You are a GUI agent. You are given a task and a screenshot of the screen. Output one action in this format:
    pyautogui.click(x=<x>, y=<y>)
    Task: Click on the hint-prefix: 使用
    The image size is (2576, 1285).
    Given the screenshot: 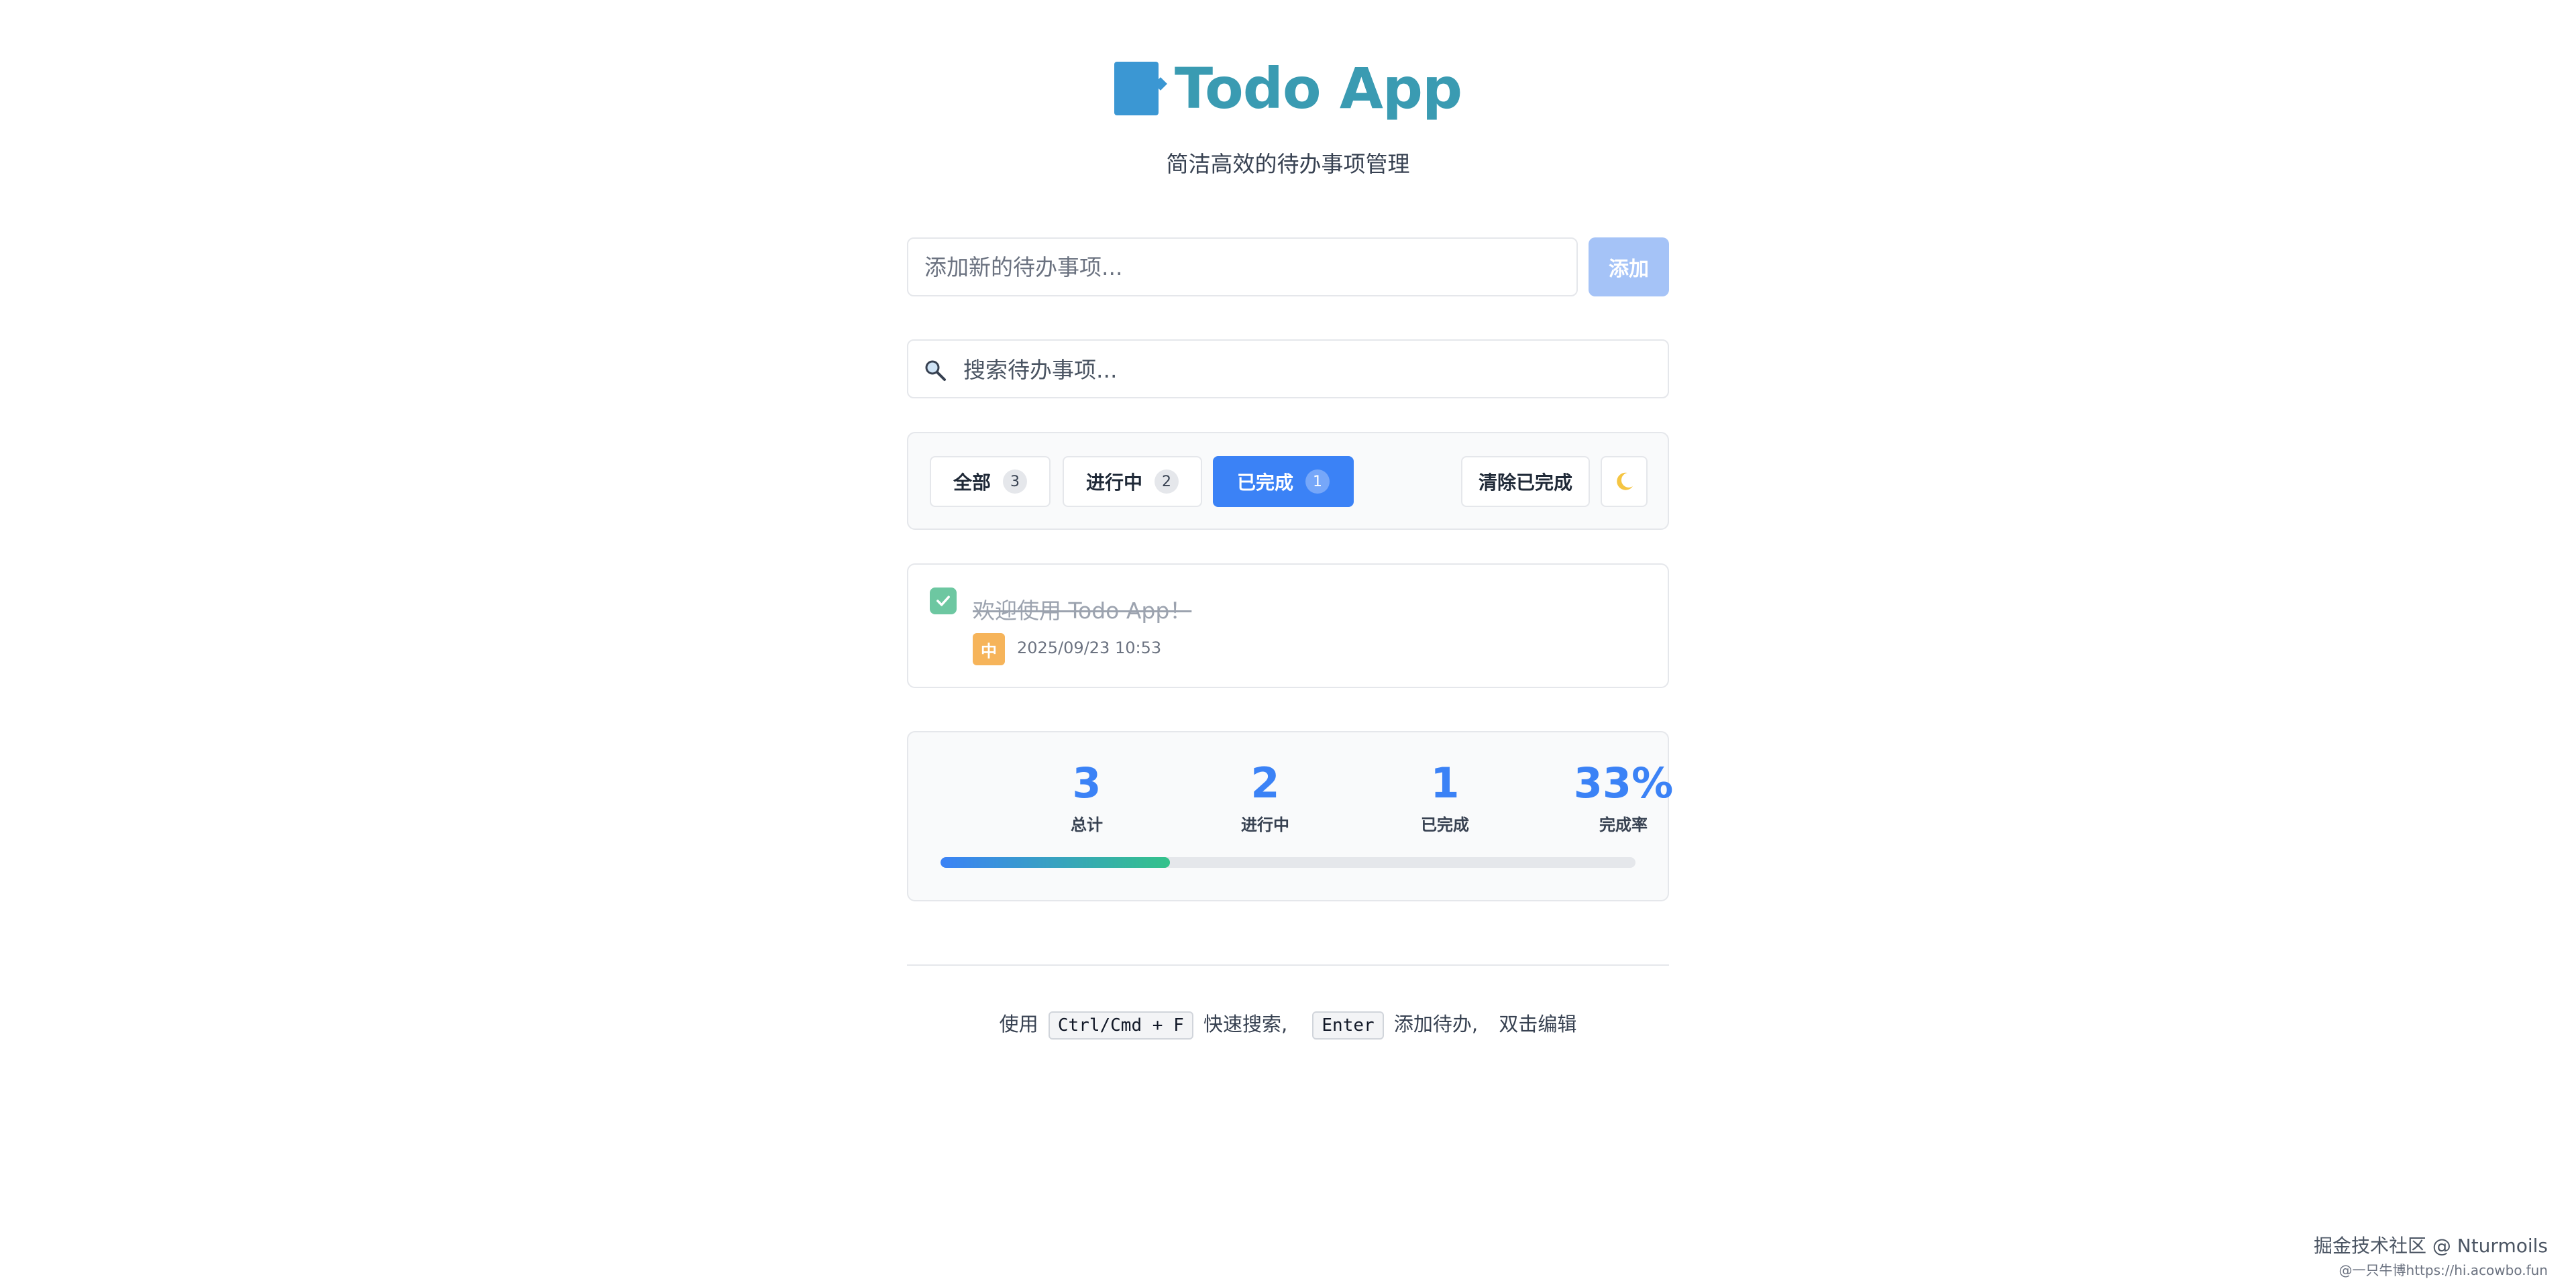 What is the action you would take?
    pyautogui.click(x=1018, y=1024)
    